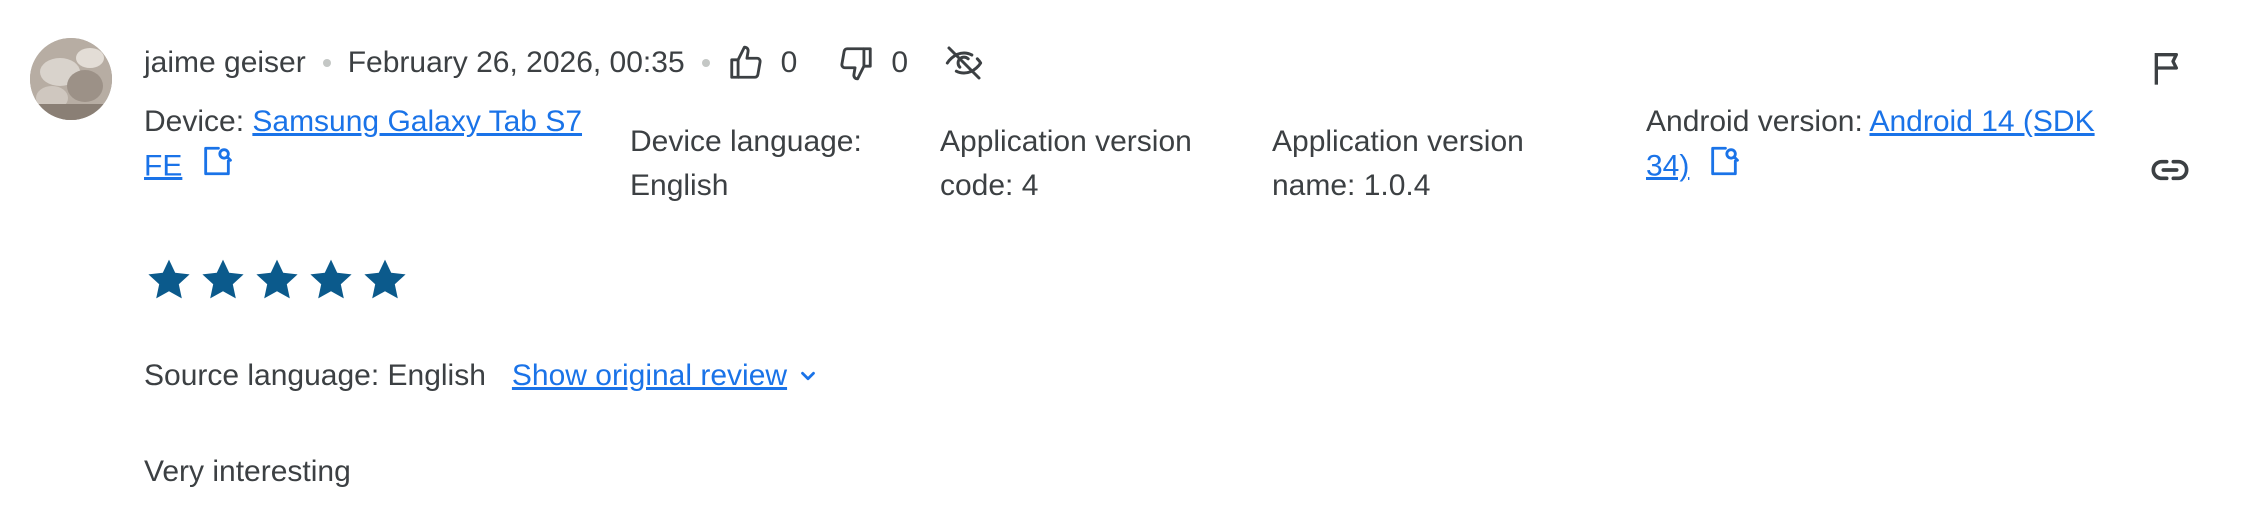 The width and height of the screenshot is (2262, 524). What do you see at coordinates (1981, 121) in the screenshot?
I see `android-version-link: Android 14 (SDK` at bounding box center [1981, 121].